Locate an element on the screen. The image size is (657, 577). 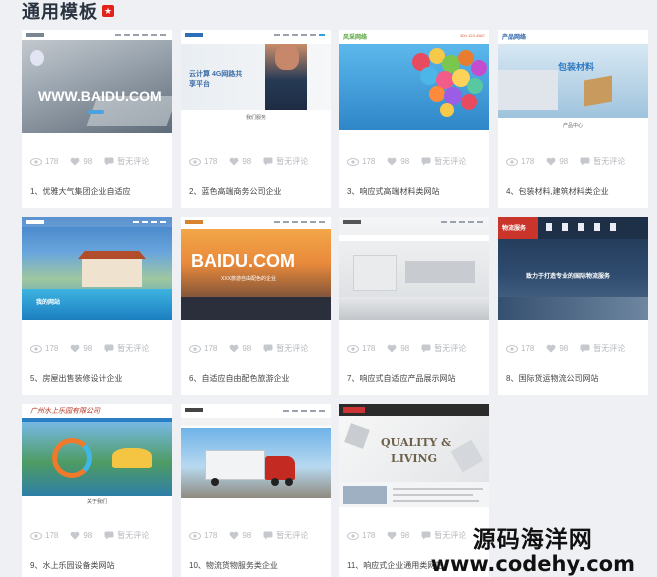
hot-badge-icon: ★ is located at coordinates (108, 11).